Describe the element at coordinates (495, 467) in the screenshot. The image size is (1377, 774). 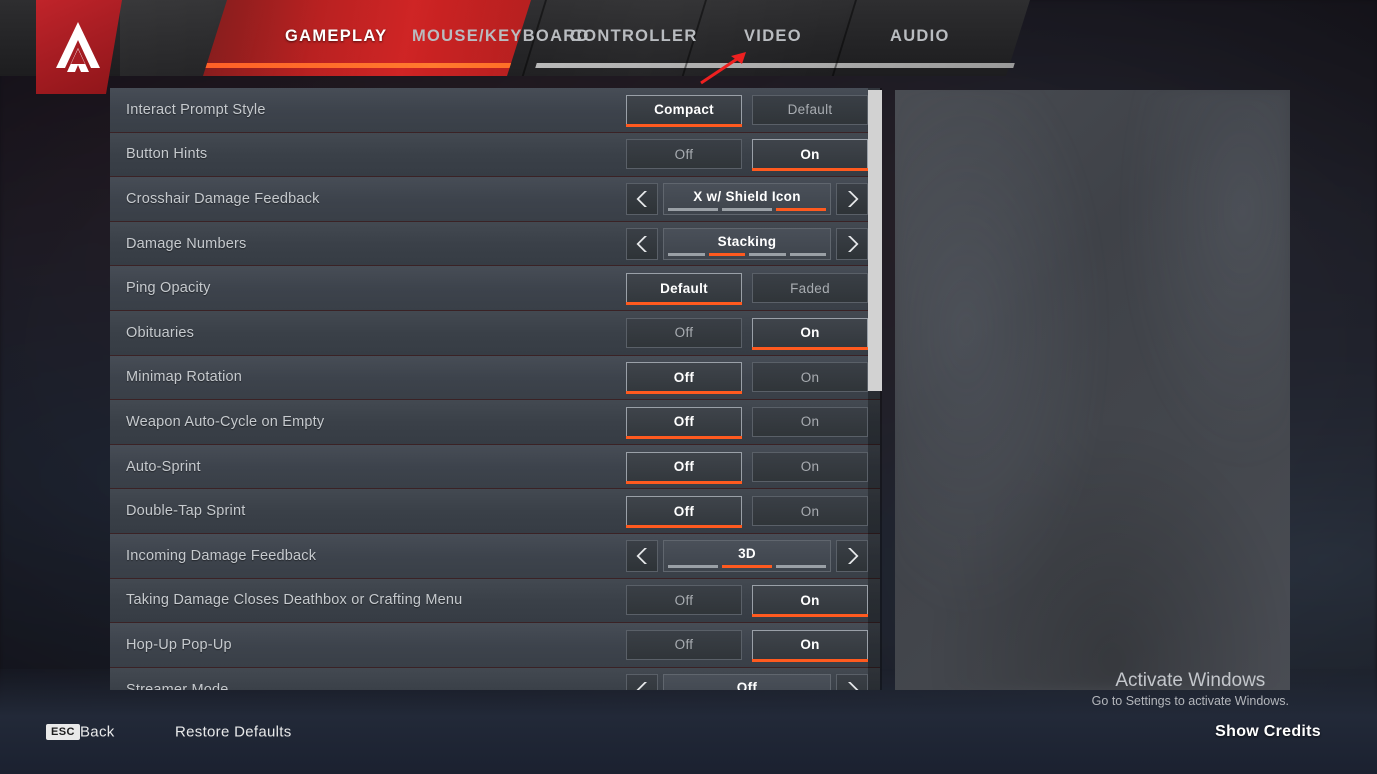
I see `setting-row: Auto-Sprint Off On` at that location.